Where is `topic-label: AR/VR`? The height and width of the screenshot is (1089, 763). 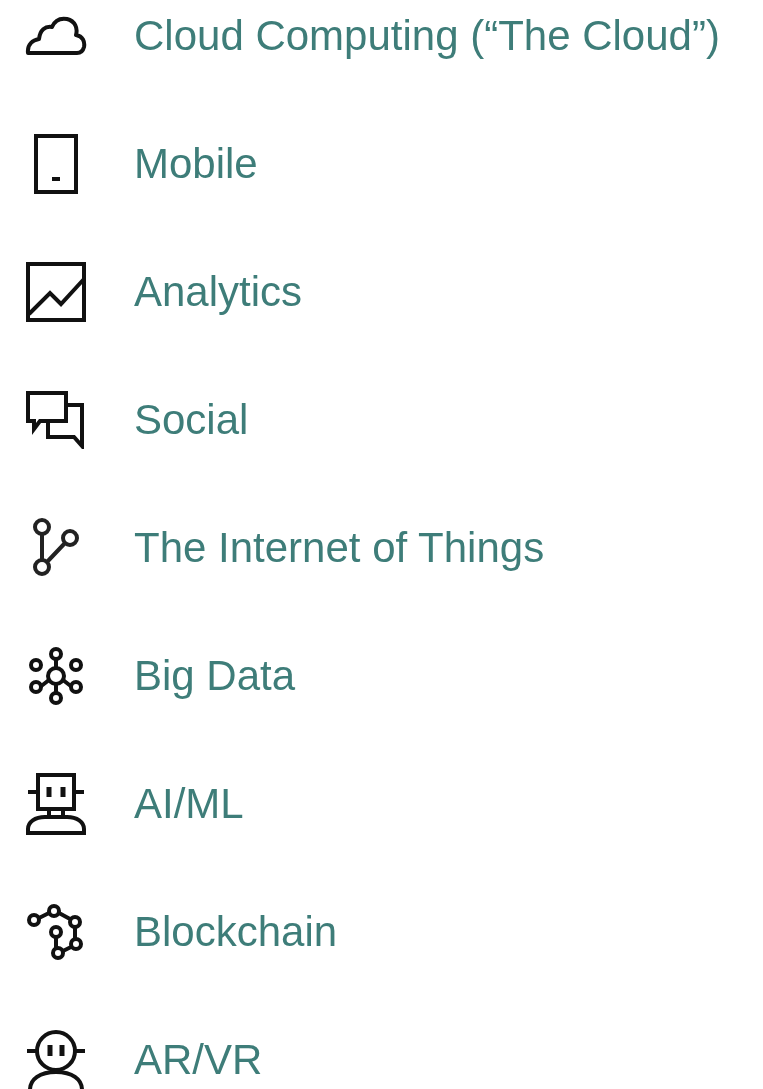
topic-label: AR/VR is located at coordinates (198, 1060).